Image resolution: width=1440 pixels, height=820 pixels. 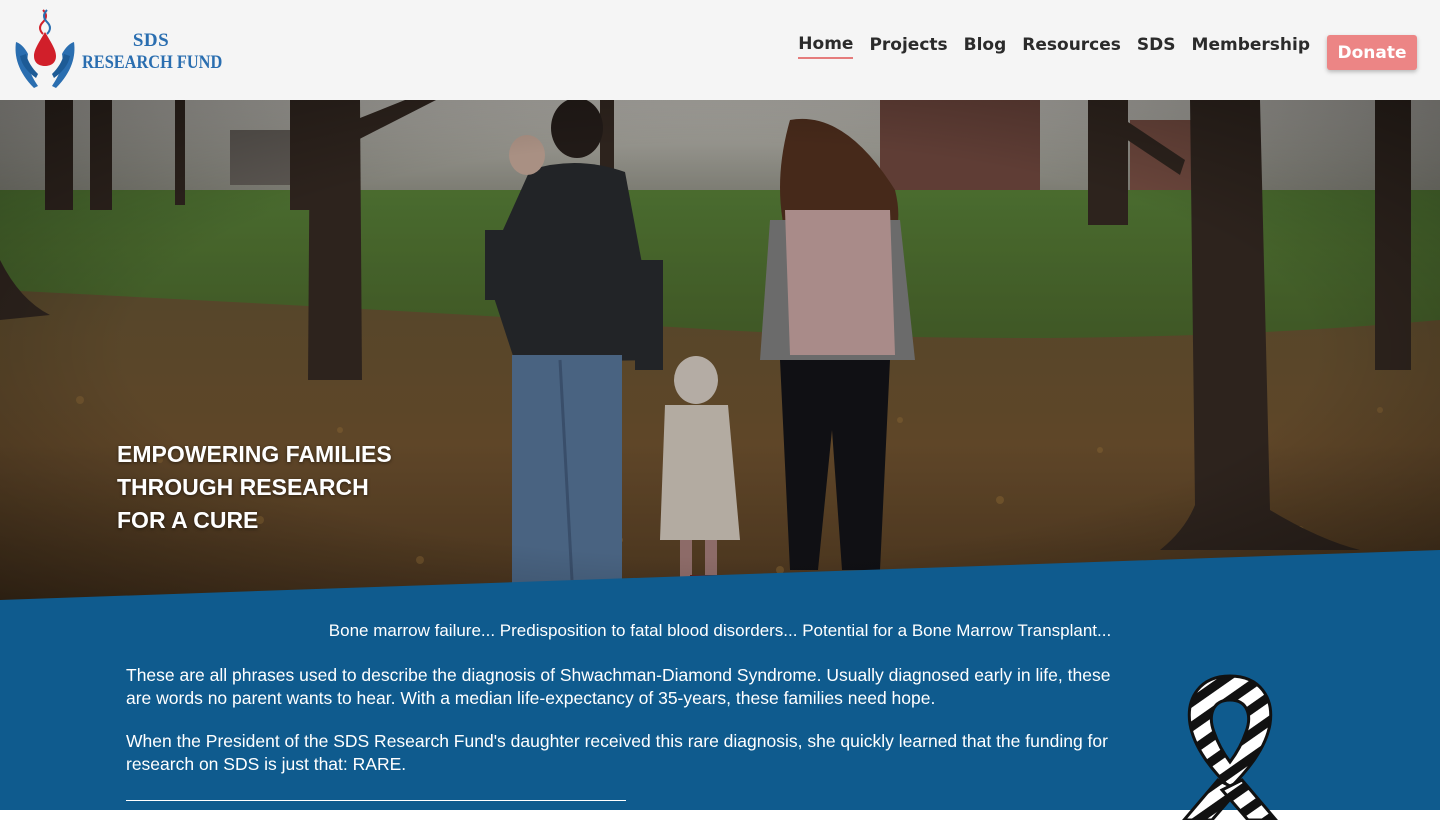 What do you see at coordinates (1230, 747) in the screenshot?
I see `zebra-ribbon-icon` at bounding box center [1230, 747].